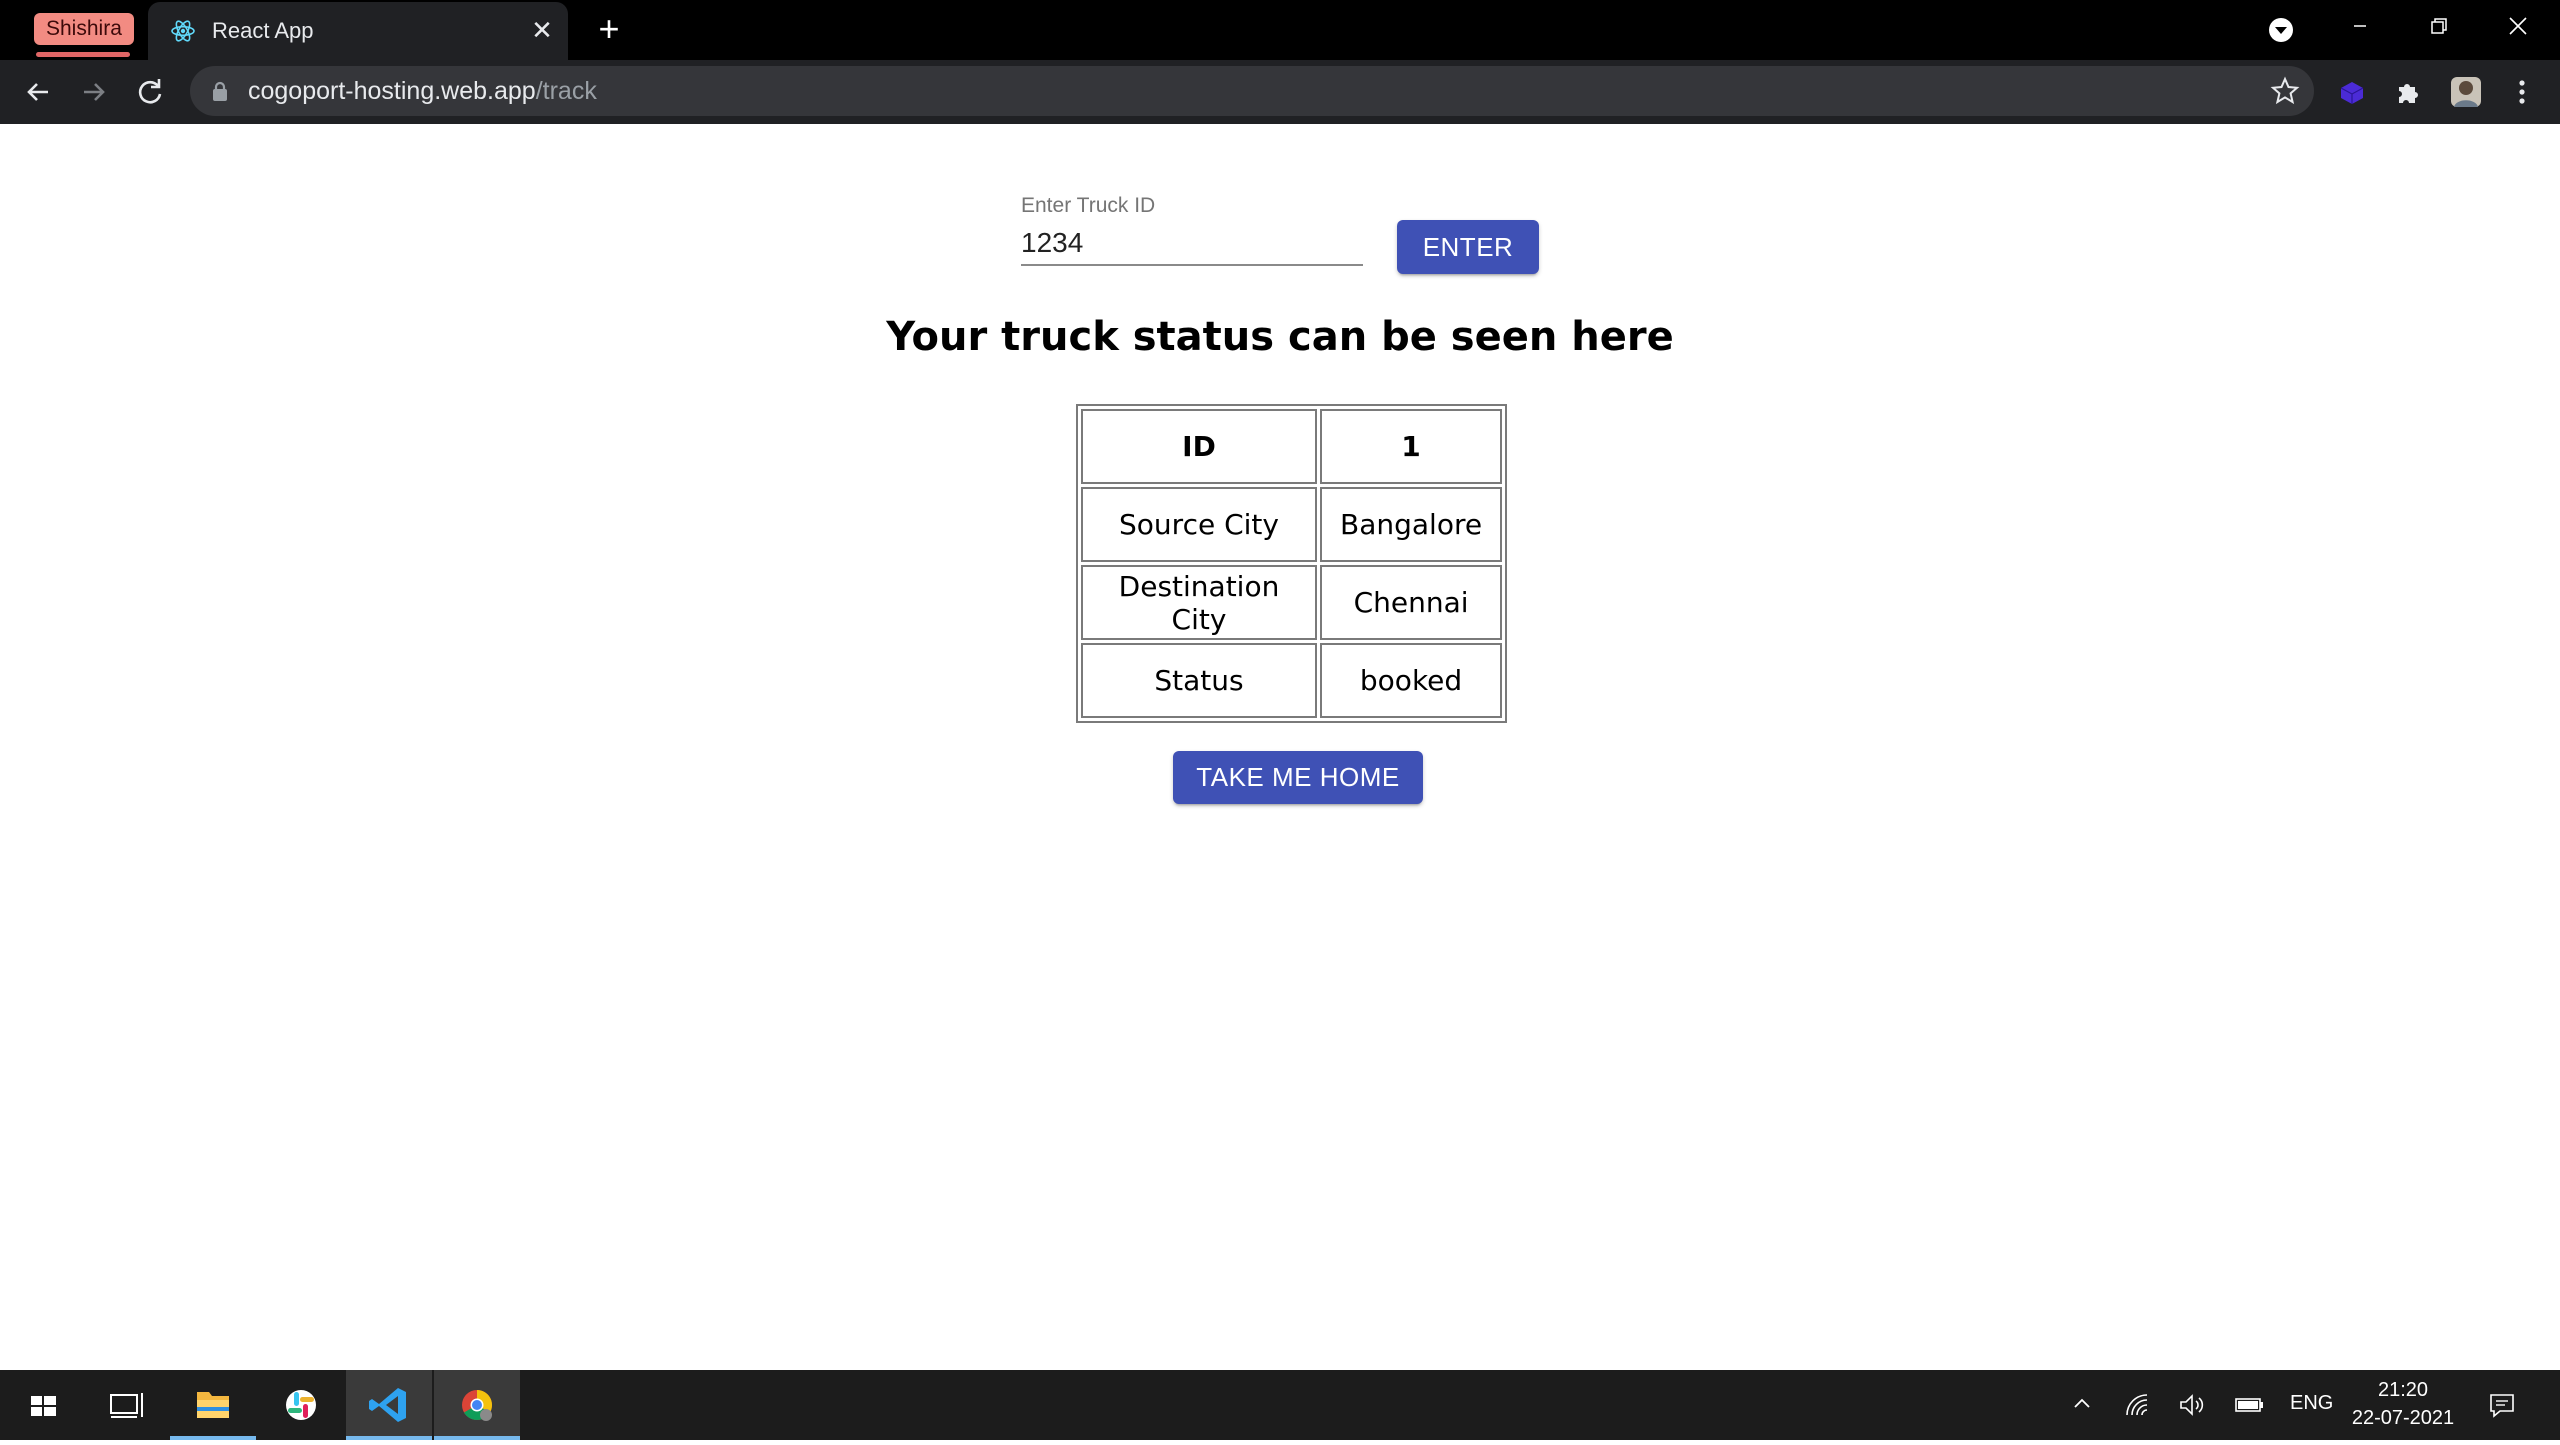  I want to click on lock-icon, so click(220, 91).